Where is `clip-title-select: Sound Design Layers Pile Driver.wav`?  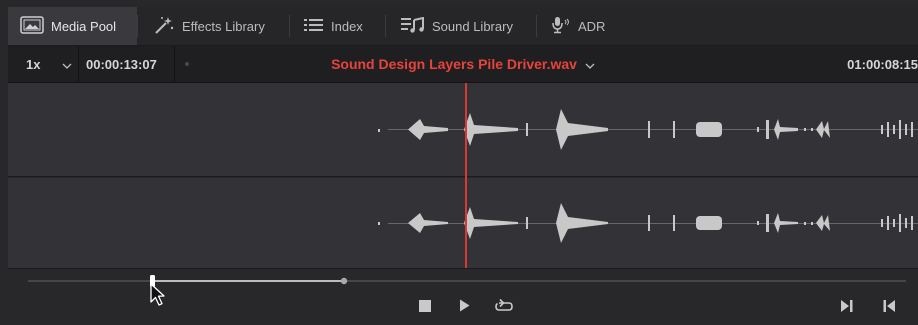 clip-title-select: Sound Design Layers Pile Driver.wav is located at coordinates (463, 64).